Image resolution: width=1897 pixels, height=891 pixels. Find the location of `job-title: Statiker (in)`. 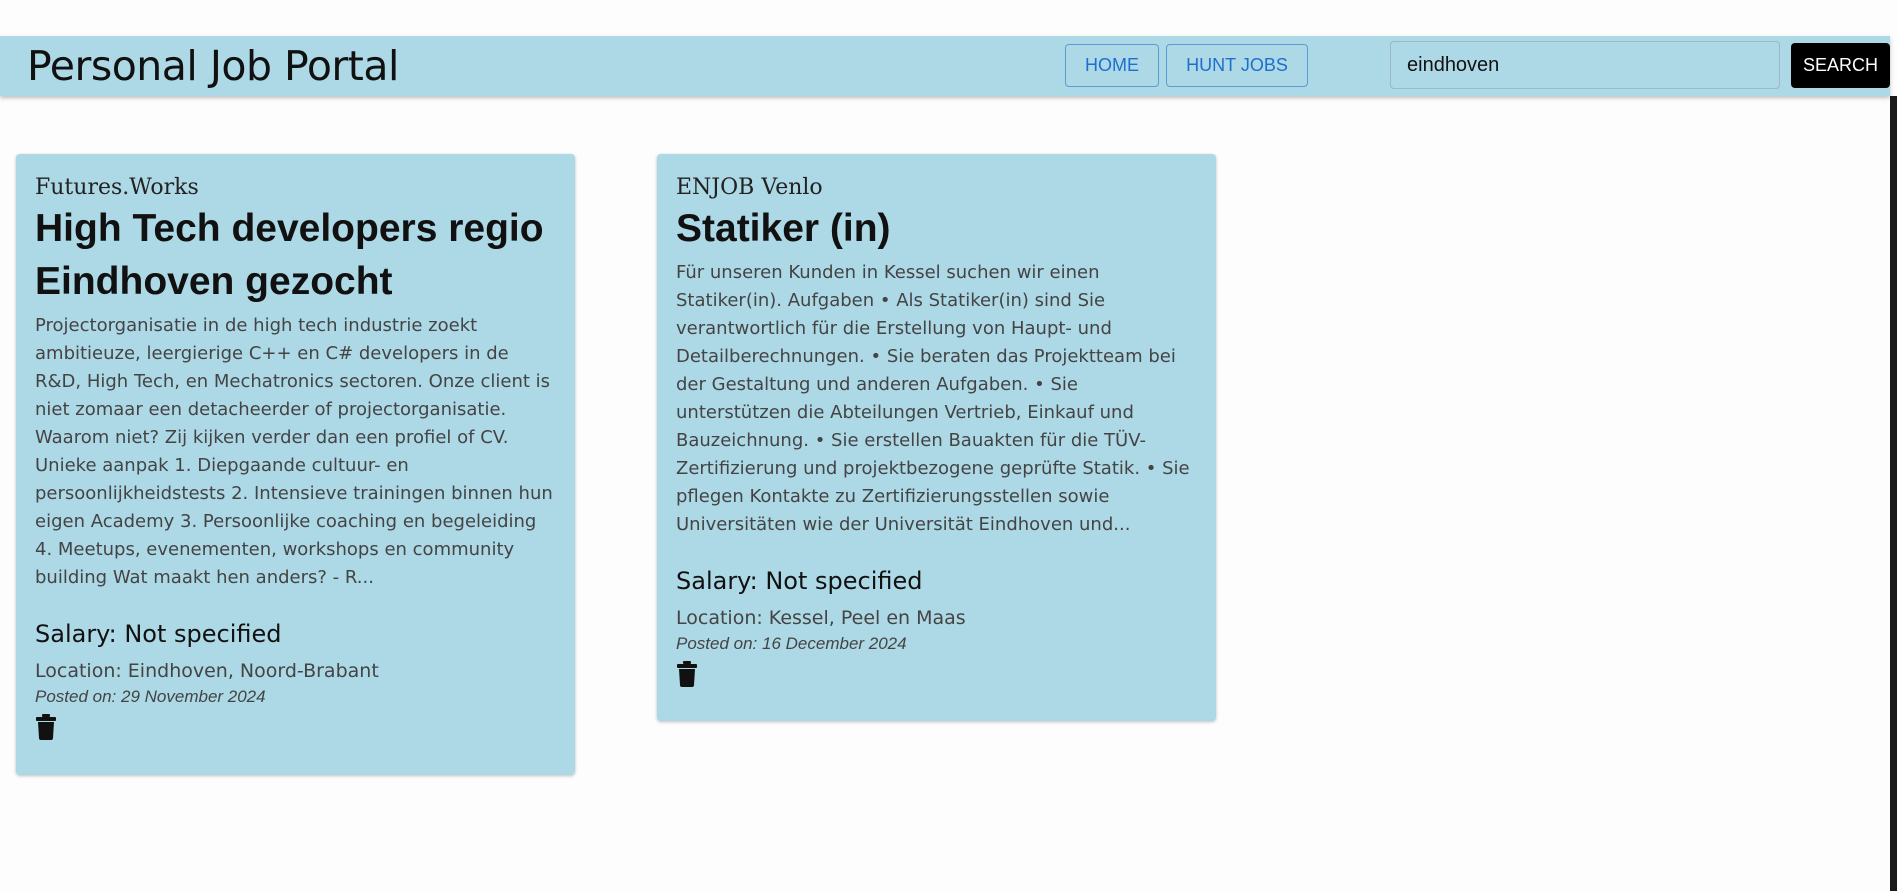

job-title: Statiker (in) is located at coordinates (783, 228).